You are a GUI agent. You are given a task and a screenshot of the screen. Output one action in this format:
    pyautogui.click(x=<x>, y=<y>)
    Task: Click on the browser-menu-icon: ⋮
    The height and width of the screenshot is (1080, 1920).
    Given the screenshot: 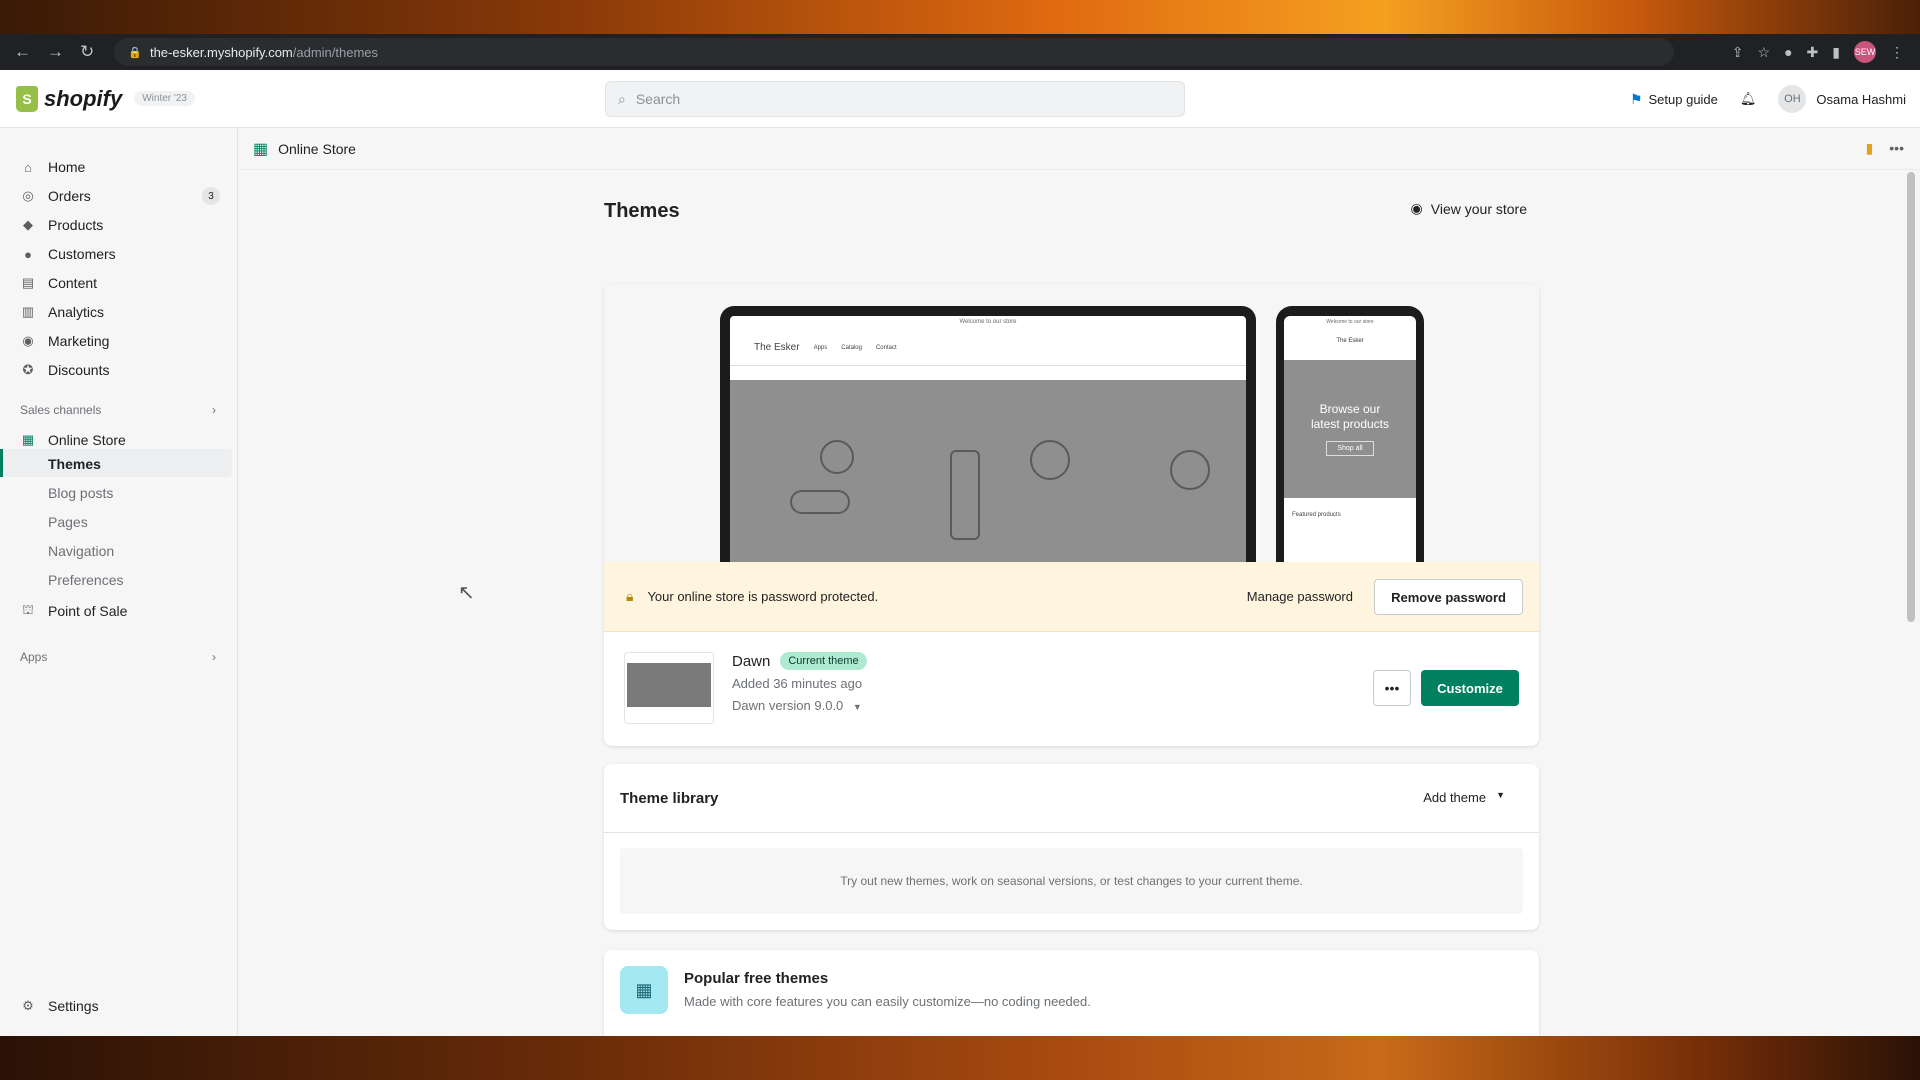 What is the action you would take?
    pyautogui.click(x=1897, y=52)
    